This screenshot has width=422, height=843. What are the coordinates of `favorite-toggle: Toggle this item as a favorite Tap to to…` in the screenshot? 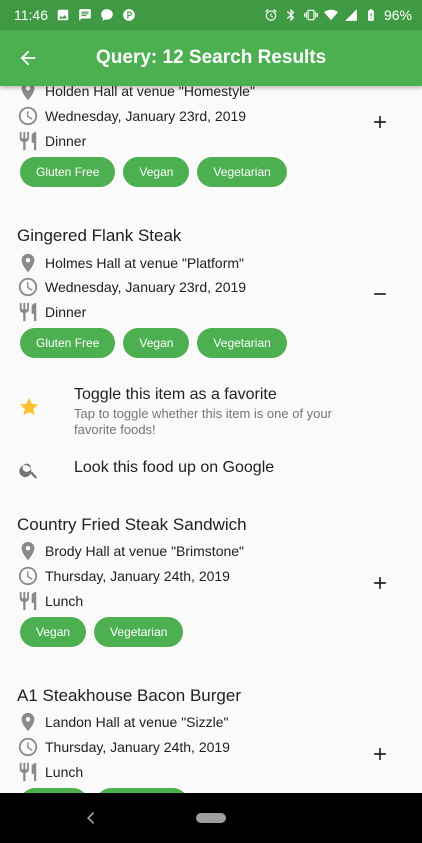 It's located at (211, 412).